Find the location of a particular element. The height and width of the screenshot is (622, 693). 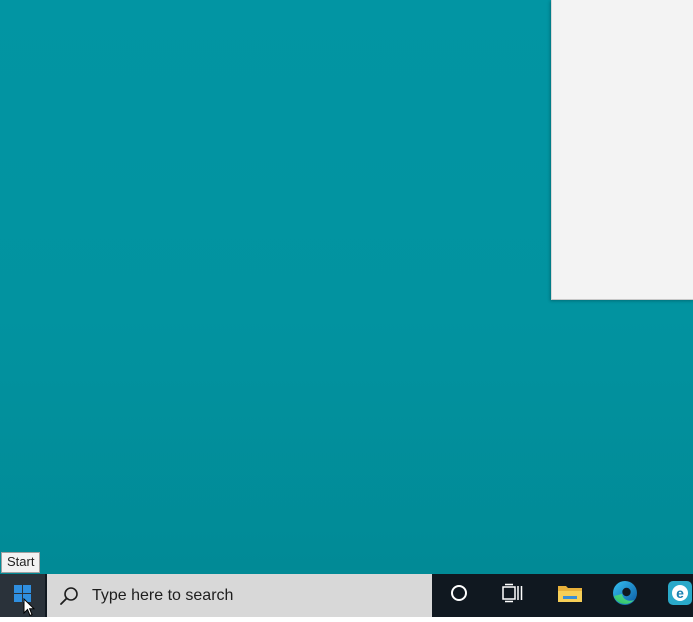

file-explorer-icon is located at coordinates (570, 595).